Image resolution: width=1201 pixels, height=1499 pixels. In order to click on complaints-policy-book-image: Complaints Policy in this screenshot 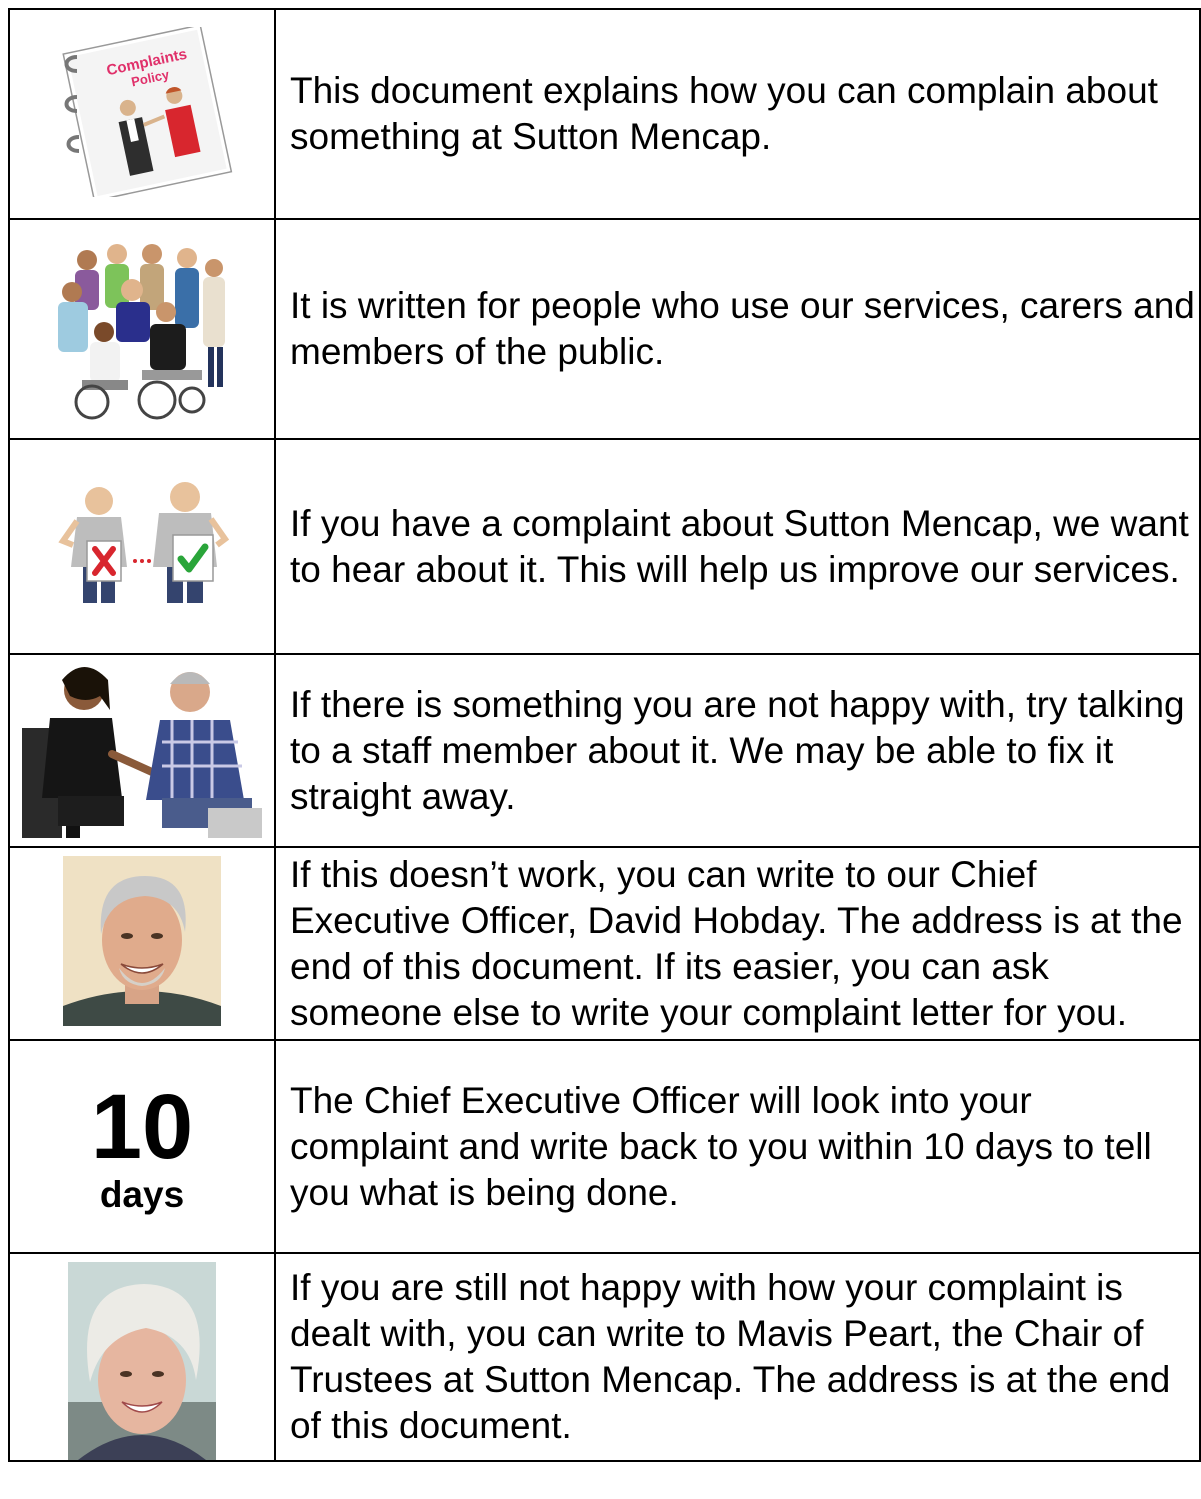, I will do `click(147, 111)`.